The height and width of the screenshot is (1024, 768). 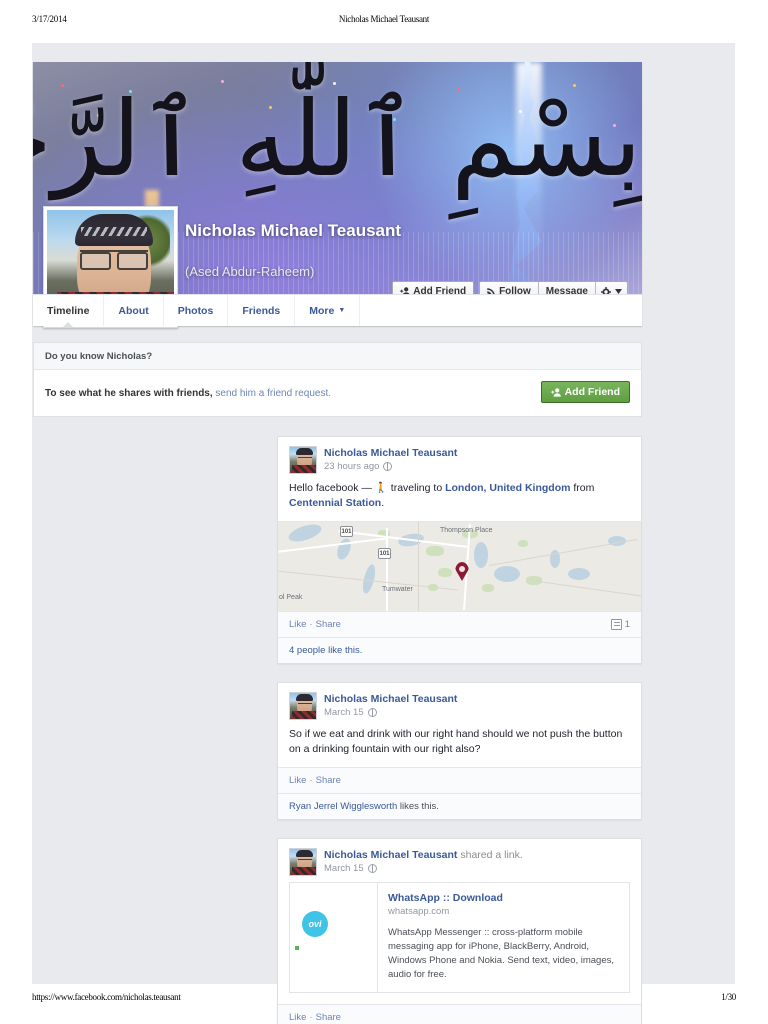 I want to click on add-friend-card-label: Add Friend, so click(x=592, y=392).